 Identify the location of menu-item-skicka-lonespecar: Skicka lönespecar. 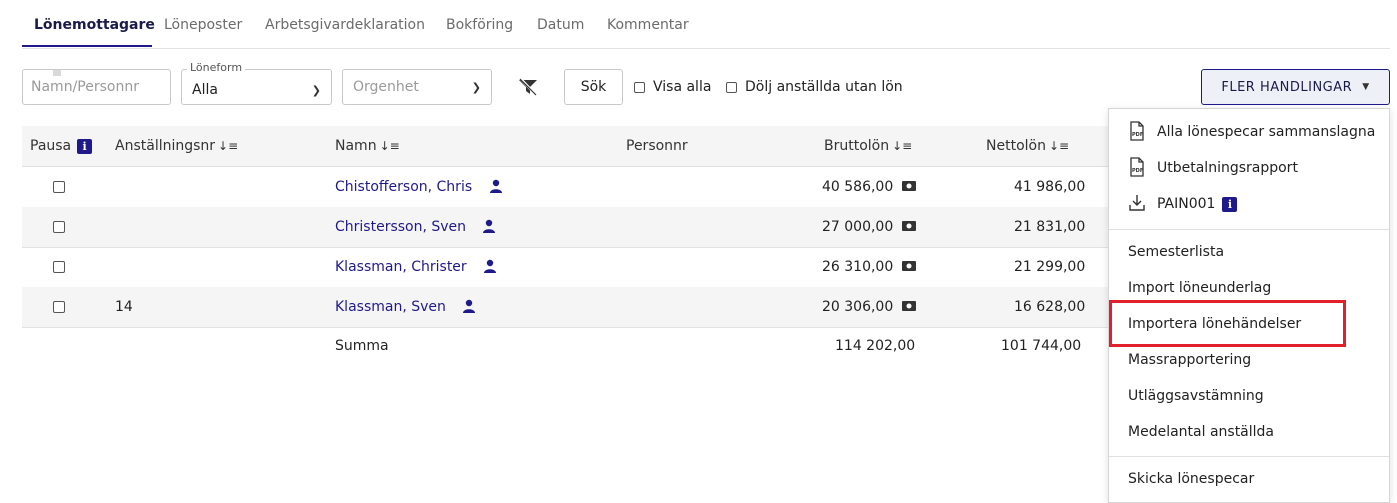
(1191, 479).